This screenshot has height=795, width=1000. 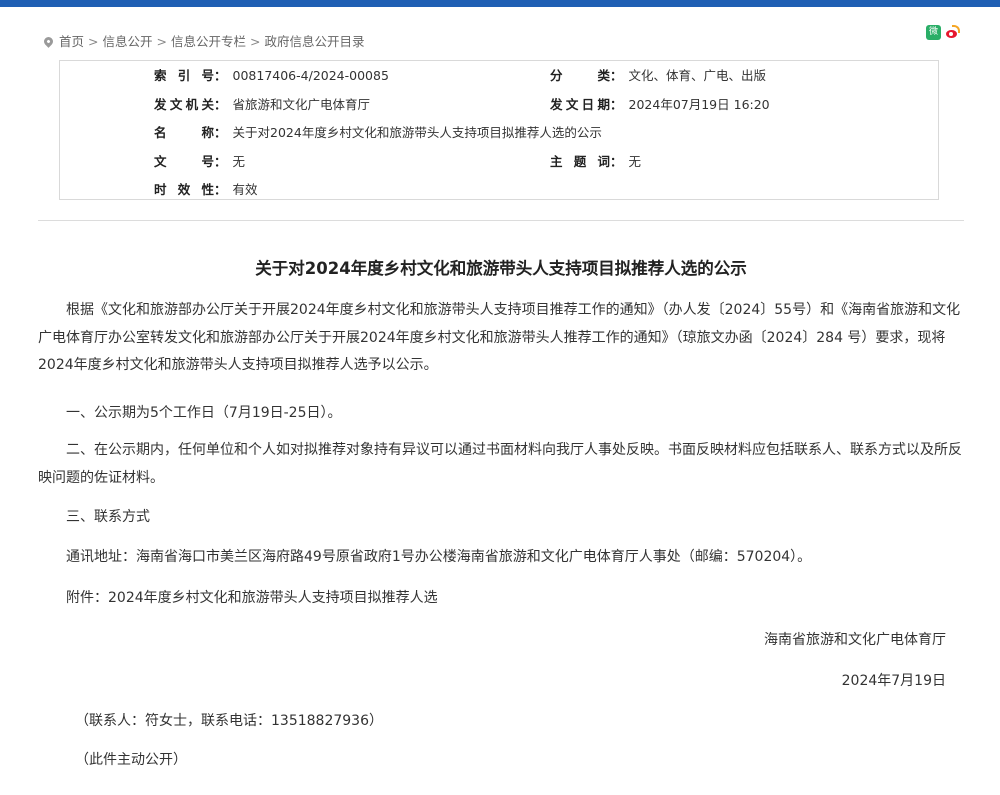 I want to click on breadcrumb-info-column: 信息公开专栏, so click(x=208, y=41).